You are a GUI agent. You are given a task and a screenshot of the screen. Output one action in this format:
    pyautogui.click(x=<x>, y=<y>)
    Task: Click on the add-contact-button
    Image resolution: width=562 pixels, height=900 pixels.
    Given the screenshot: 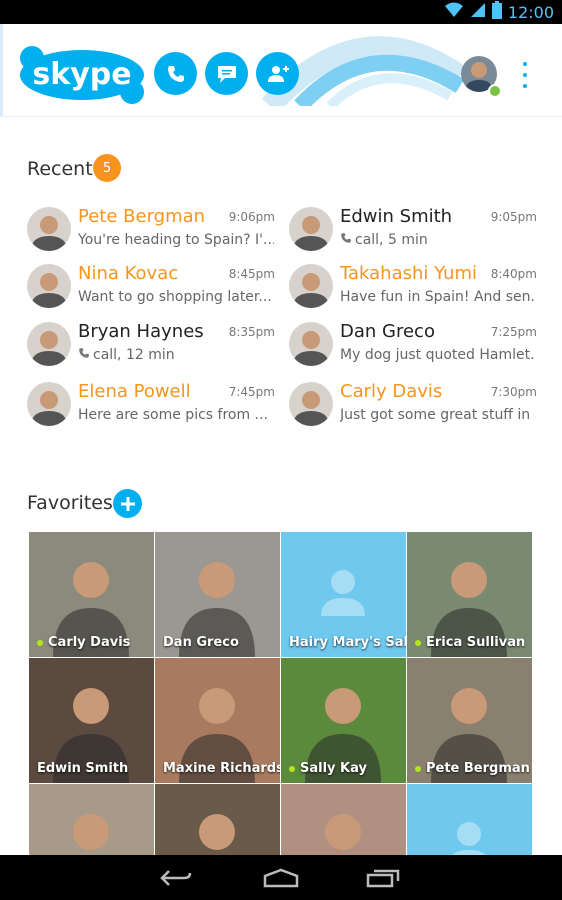 What is the action you would take?
    pyautogui.click(x=277, y=73)
    